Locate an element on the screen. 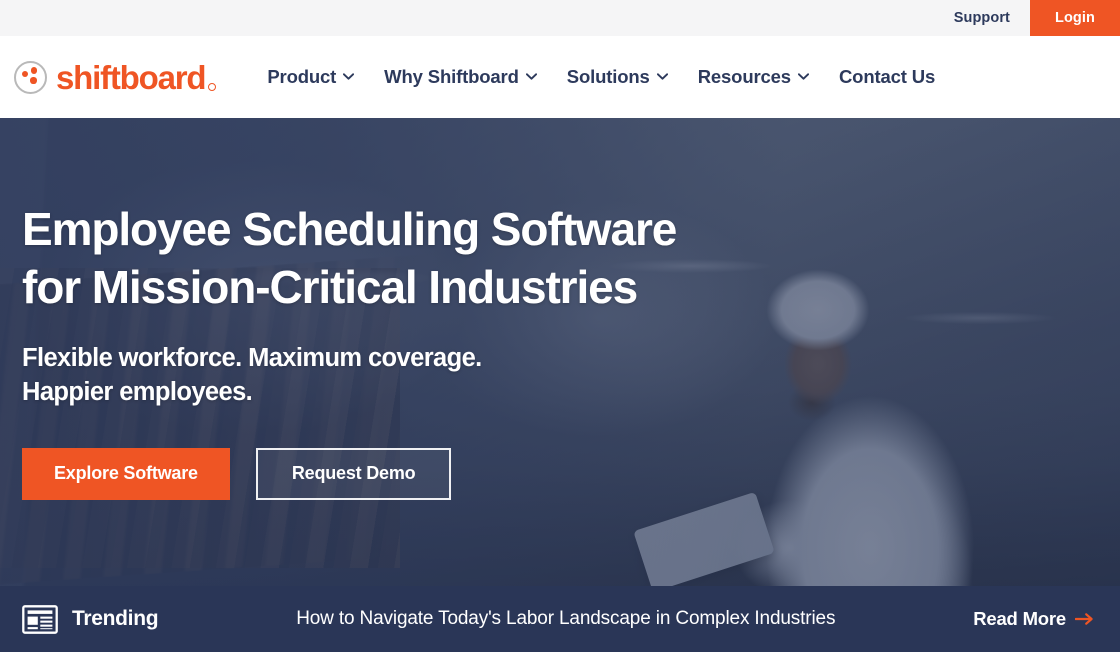 The image size is (1120, 652). newspaper-icon is located at coordinates (40, 619).